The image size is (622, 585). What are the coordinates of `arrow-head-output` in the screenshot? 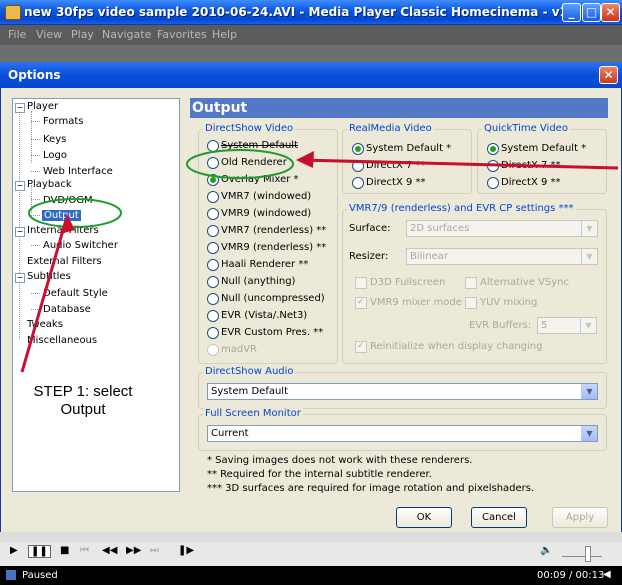 It's located at (67, 224).